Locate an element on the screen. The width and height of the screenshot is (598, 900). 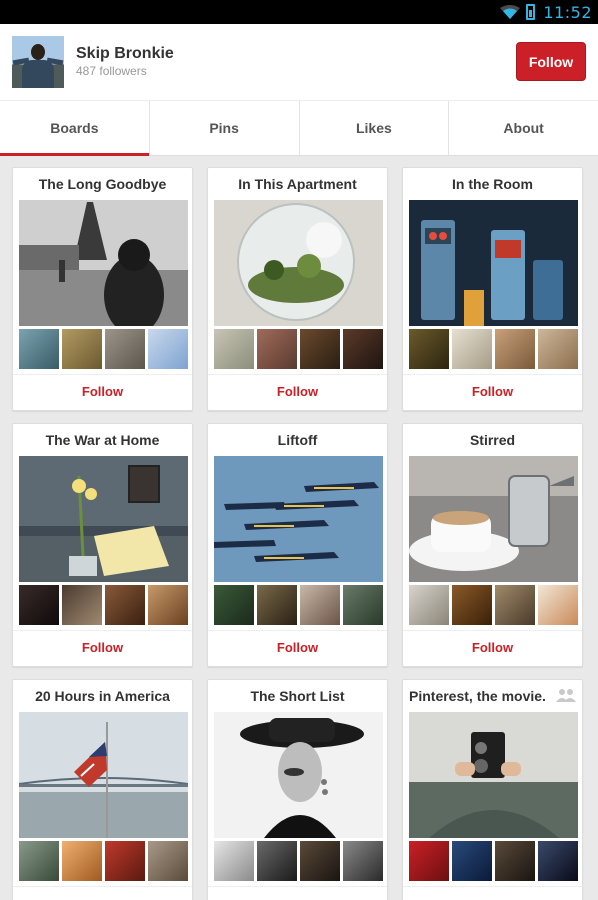
profile-tabs: Boards Pins Likes About is located at coordinates (299, 128).